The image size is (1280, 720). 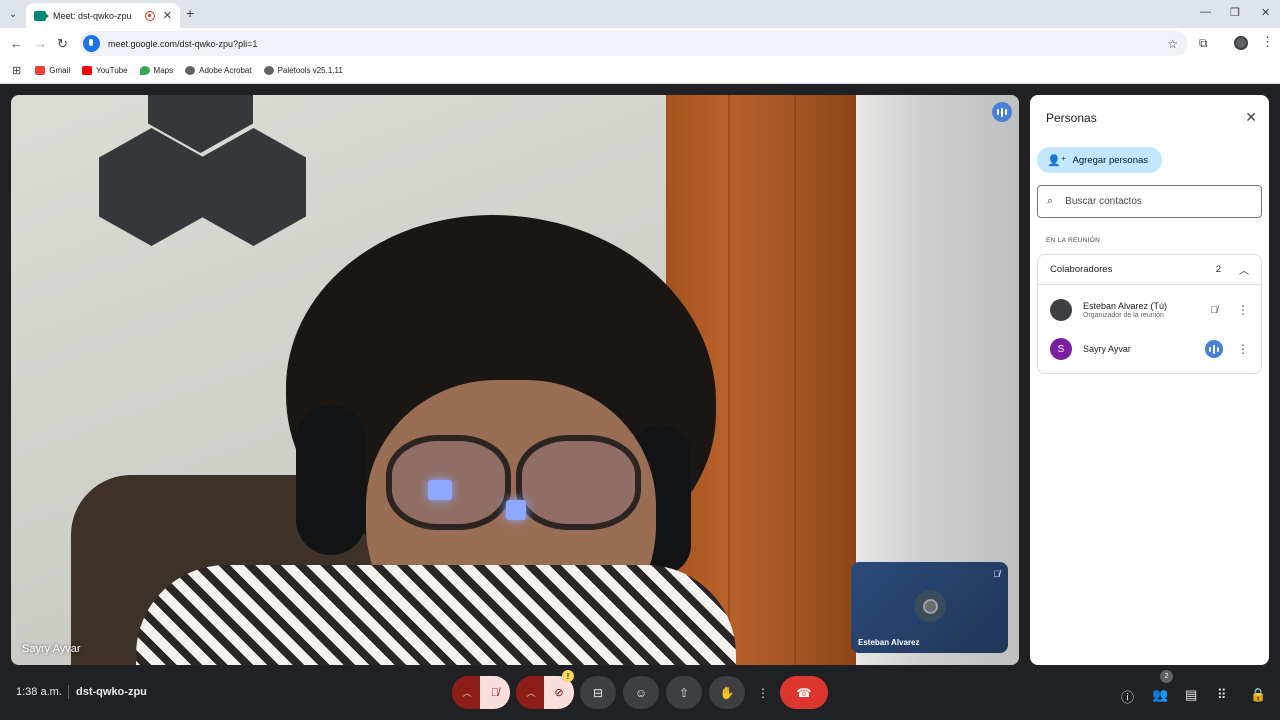 What do you see at coordinates (16, 43) in the screenshot?
I see `back-icon: ←` at bounding box center [16, 43].